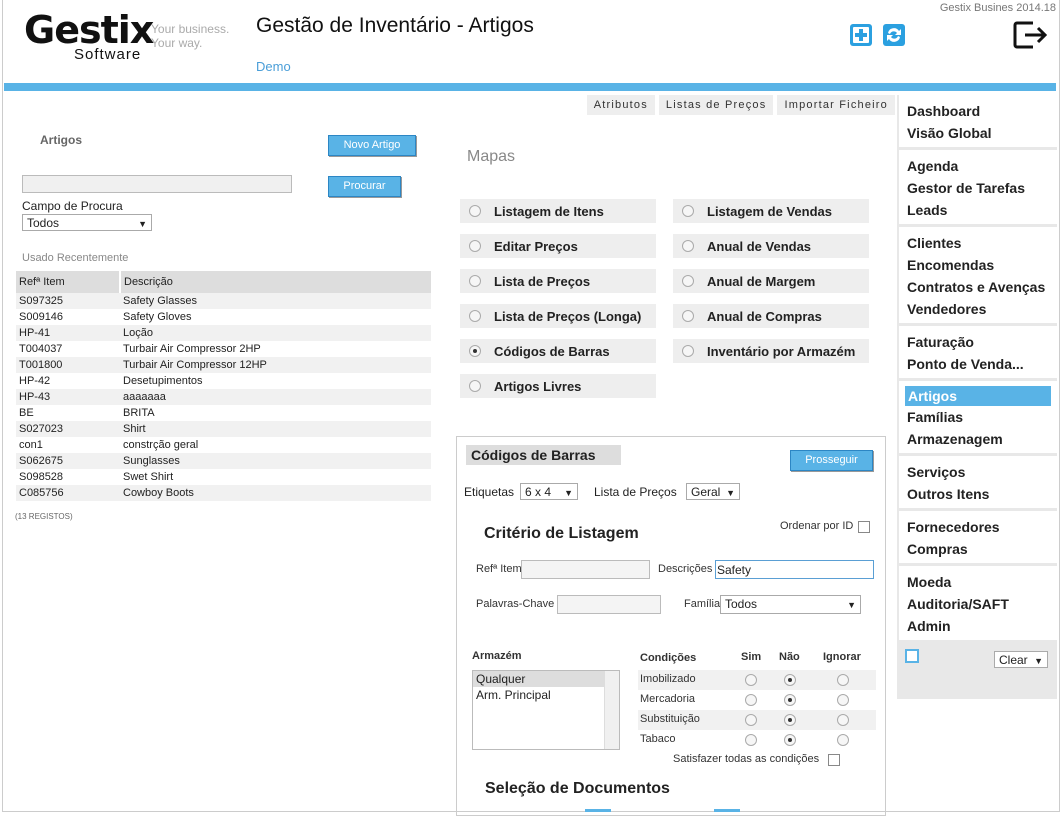 This screenshot has height=816, width=1062. Describe the element at coordinates (558, 351) in the screenshot. I see `mapa-option: Códigos de Barras` at that location.